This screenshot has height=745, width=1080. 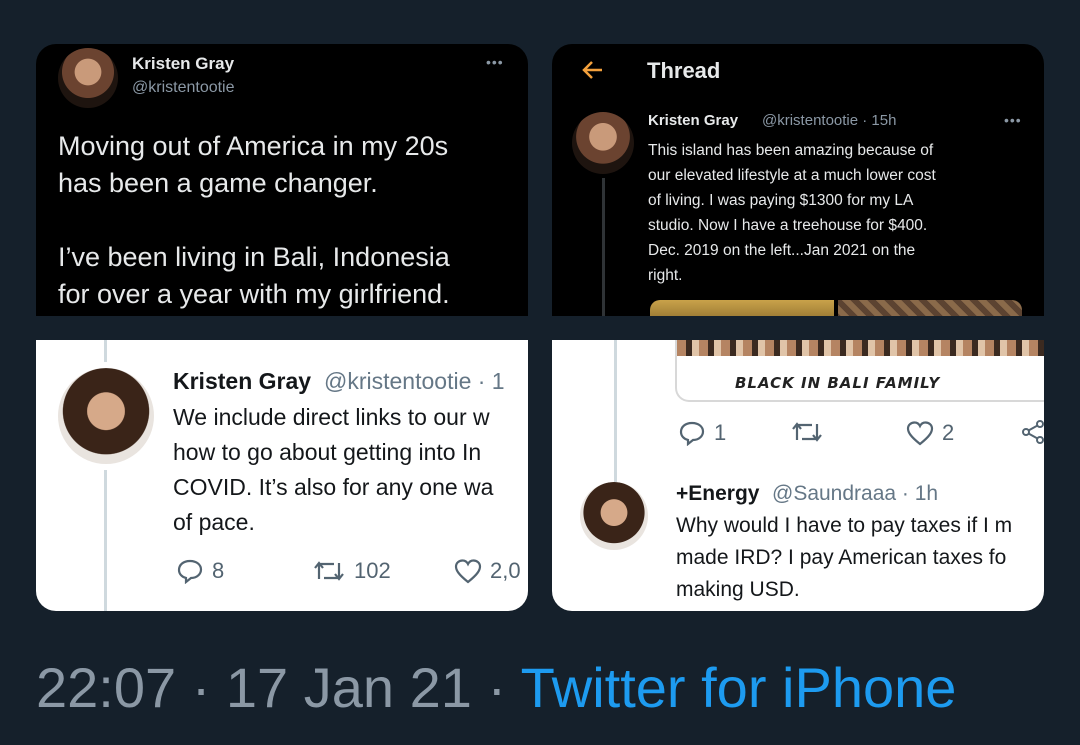 I want to click on tweet-timestamp: 22:07 · 17 Jan 21 · Twitter for iPhone, so click(x=496, y=687).